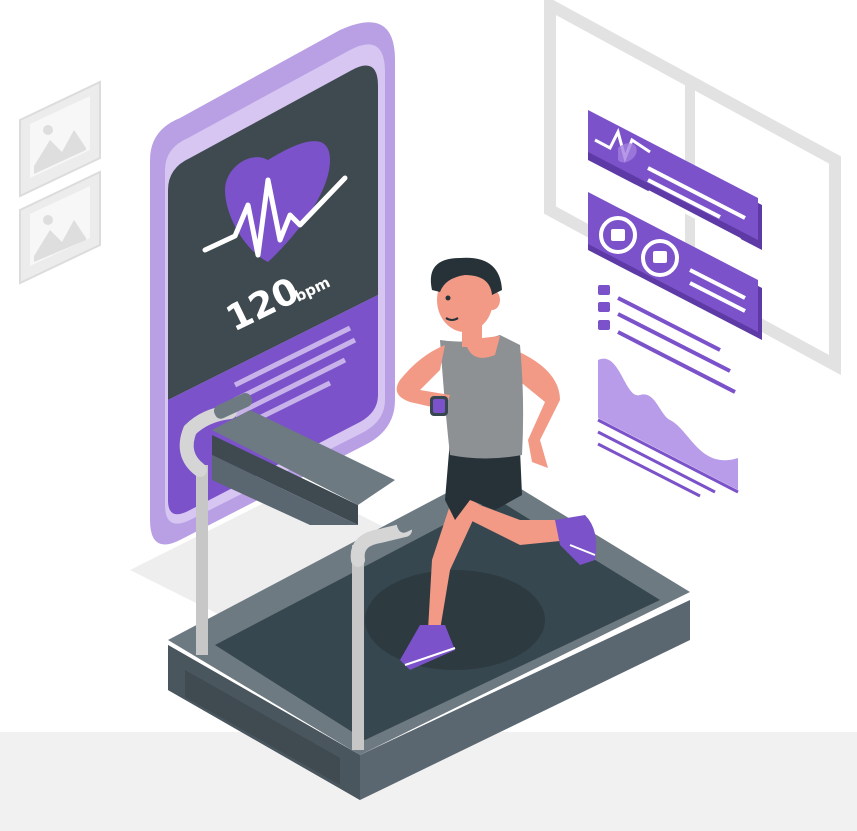 Image resolution: width=857 pixels, height=831 pixels. I want to click on area-chart-graphic, so click(668, 428).